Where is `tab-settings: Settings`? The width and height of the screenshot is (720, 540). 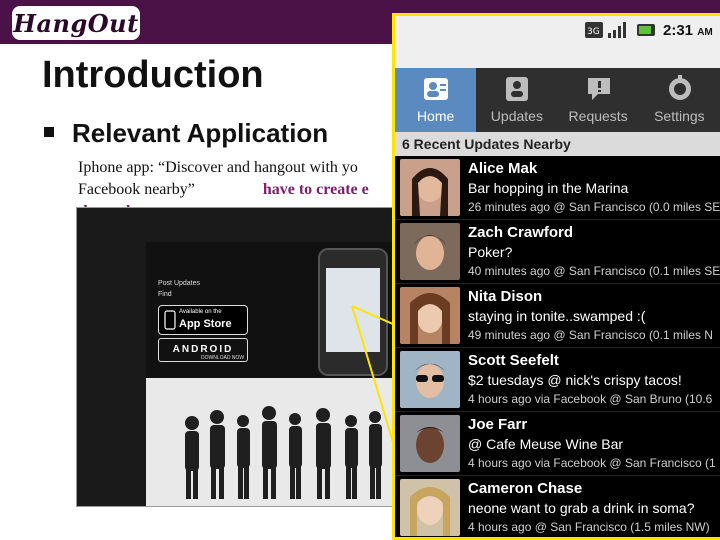
tab-settings: Settings is located at coordinates (679, 100).